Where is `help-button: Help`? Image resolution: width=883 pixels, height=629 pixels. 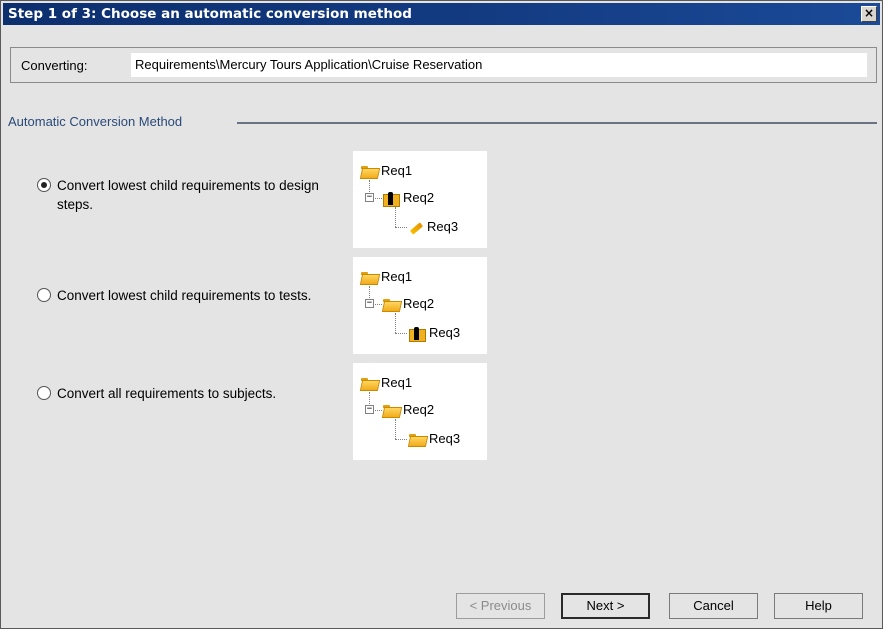
help-button: Help is located at coordinates (818, 606).